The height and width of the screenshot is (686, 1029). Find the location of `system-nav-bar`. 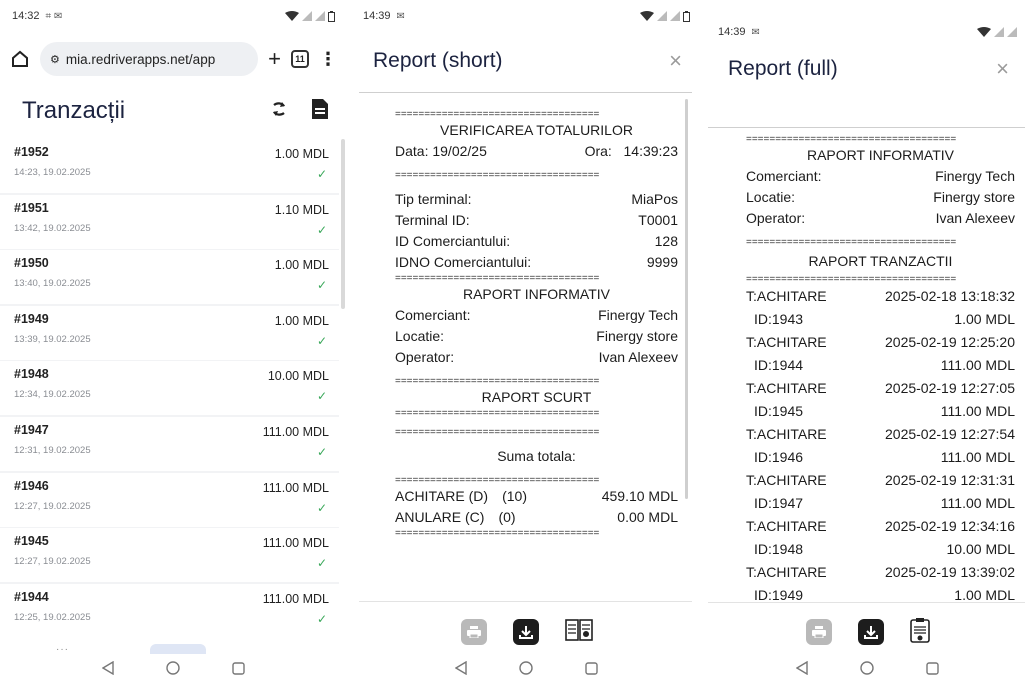

system-nav-bar is located at coordinates (526, 668).